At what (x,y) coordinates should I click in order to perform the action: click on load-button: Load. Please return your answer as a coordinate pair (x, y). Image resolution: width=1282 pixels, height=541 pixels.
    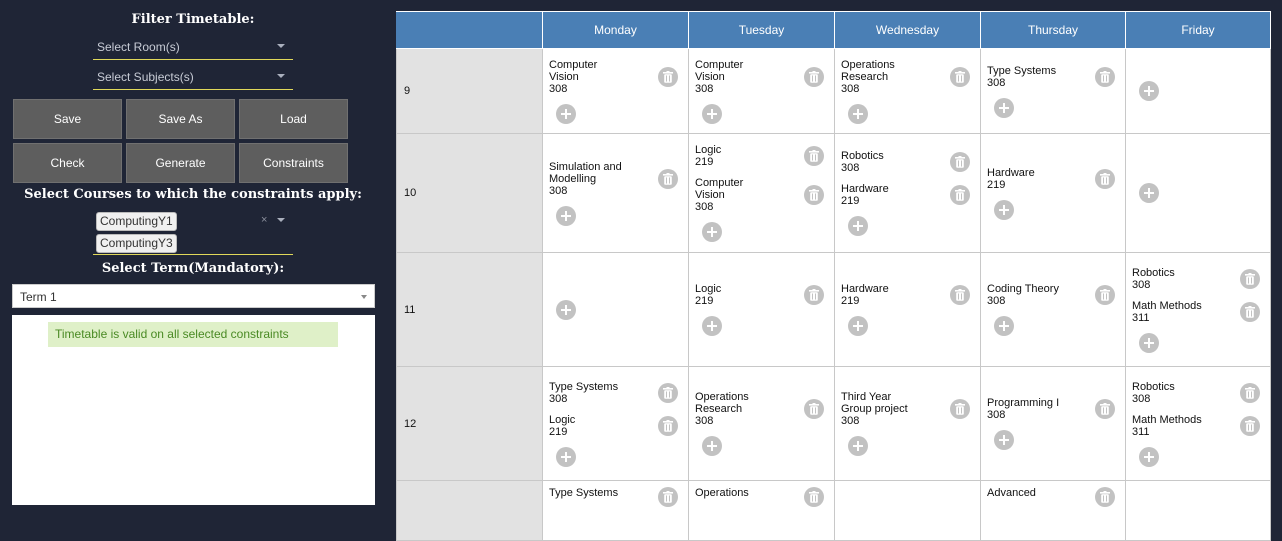
    Looking at the image, I should click on (293, 119).